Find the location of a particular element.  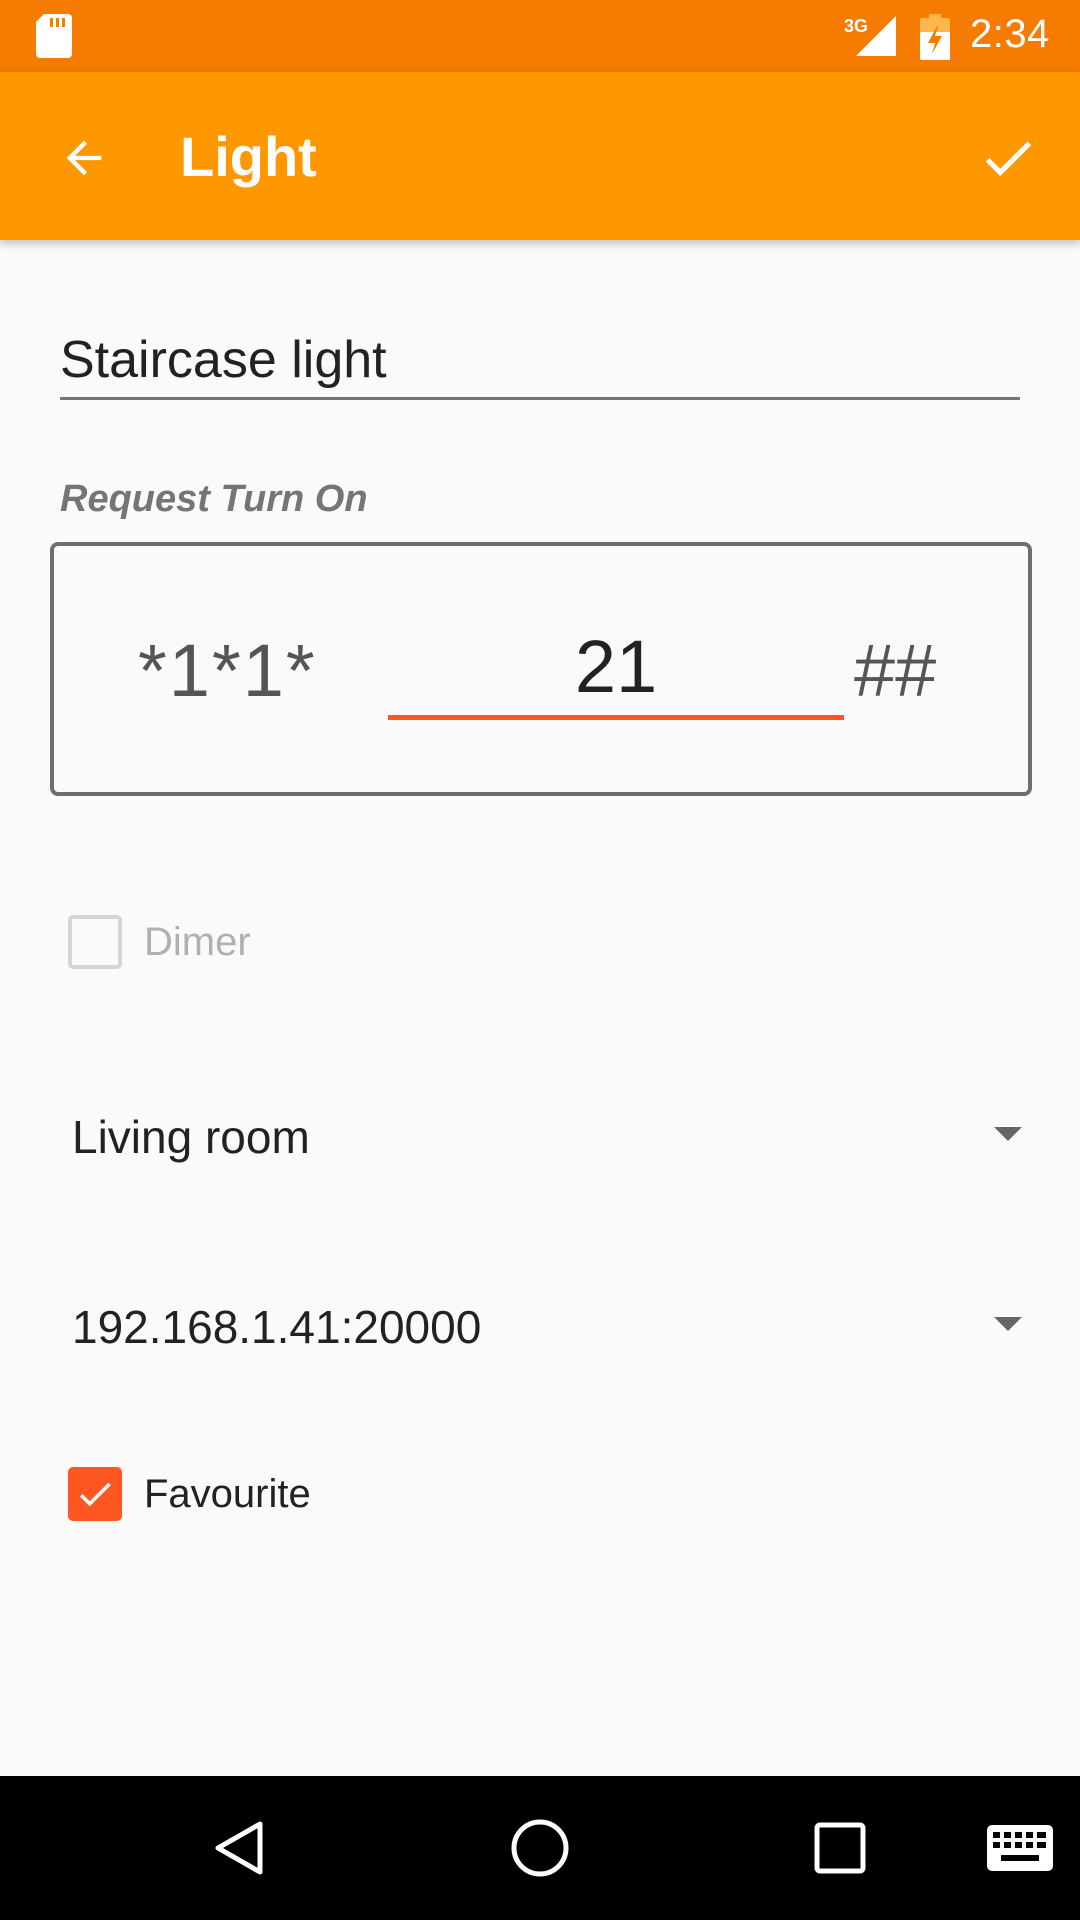

nav-back-button is located at coordinates (240, 1848).